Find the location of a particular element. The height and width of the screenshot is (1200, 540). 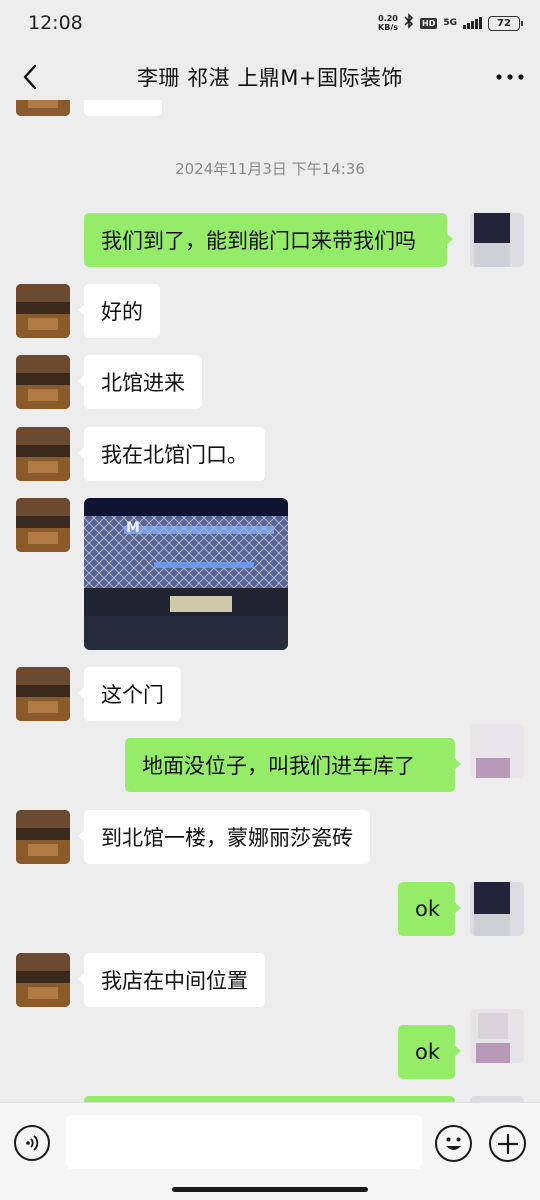

message-text: 这个门 is located at coordinates (132, 695).